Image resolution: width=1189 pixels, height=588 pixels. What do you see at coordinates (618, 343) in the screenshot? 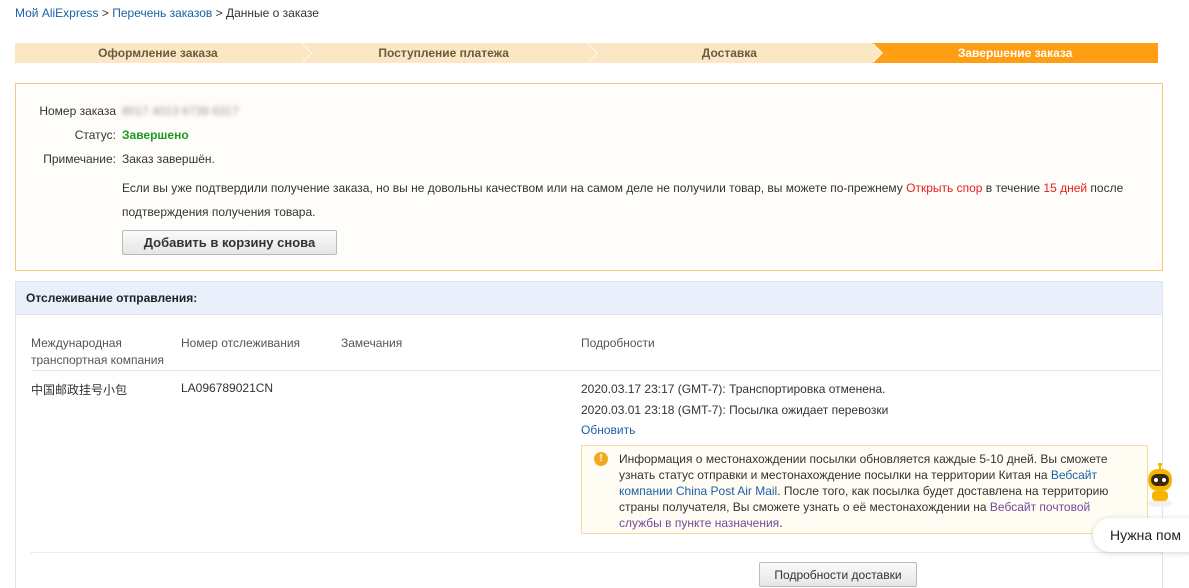
I see `column-details: Подробности` at bounding box center [618, 343].